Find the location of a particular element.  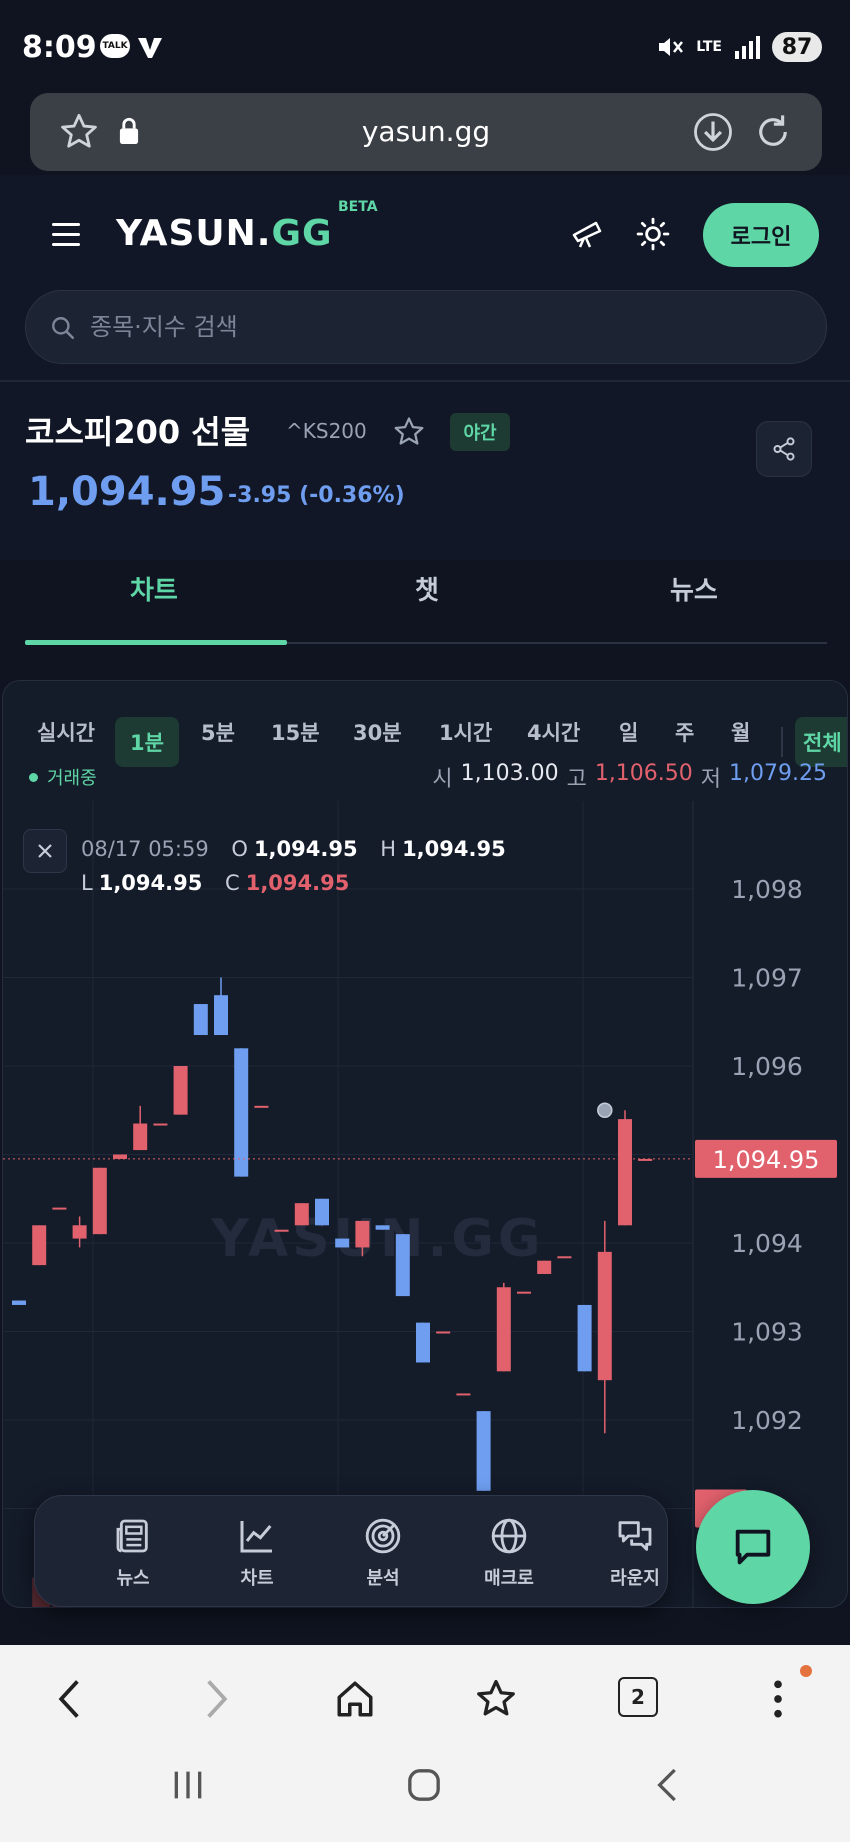

open-value: 1,103.00 is located at coordinates (509, 773).